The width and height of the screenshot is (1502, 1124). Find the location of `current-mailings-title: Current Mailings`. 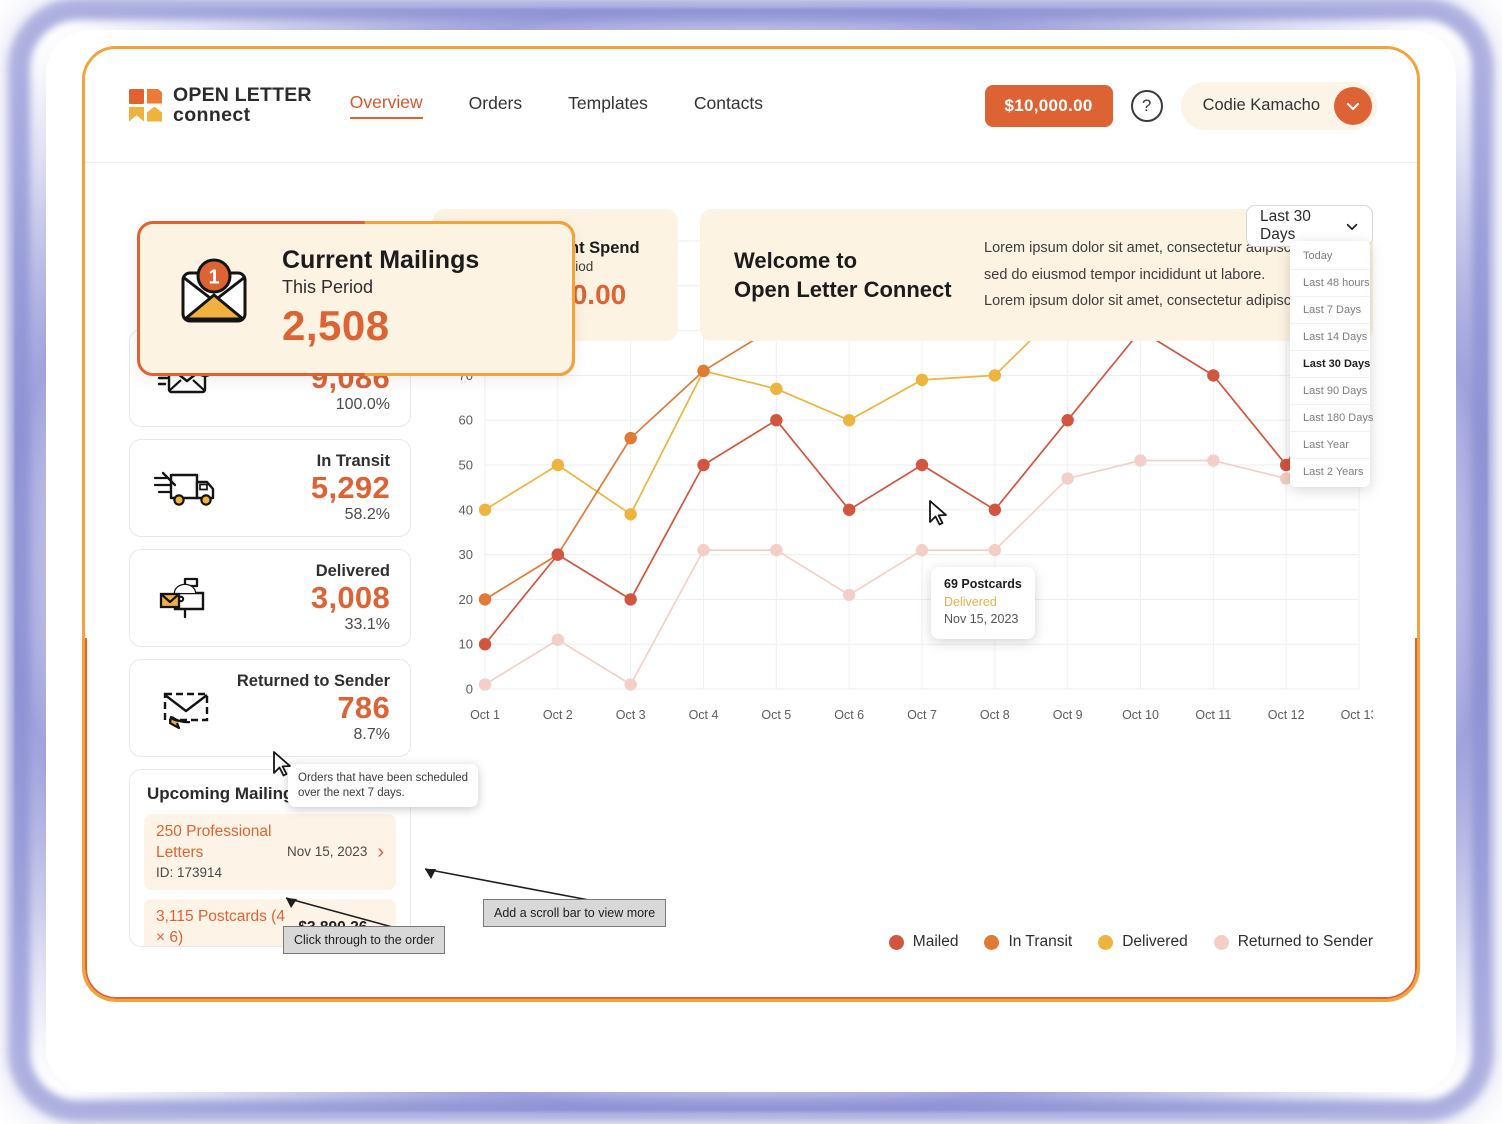

current-mailings-title: Current Mailings is located at coordinates (381, 260).